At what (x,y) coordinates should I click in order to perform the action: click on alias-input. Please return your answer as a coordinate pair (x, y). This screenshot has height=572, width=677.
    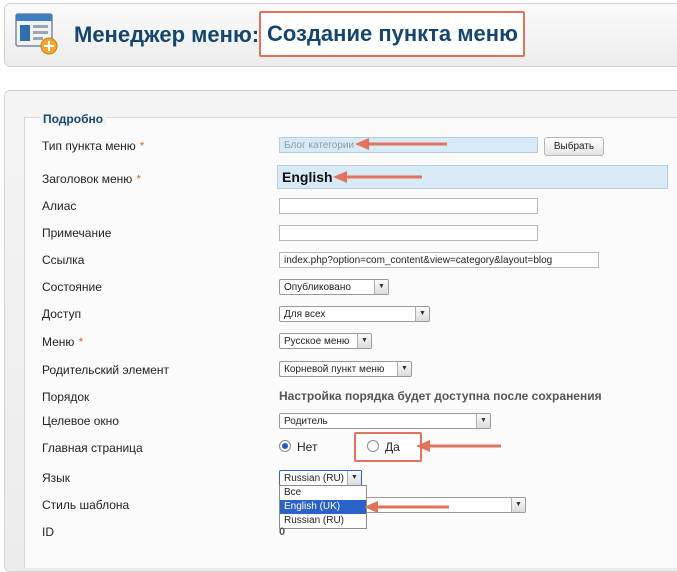
    Looking at the image, I should click on (408, 206).